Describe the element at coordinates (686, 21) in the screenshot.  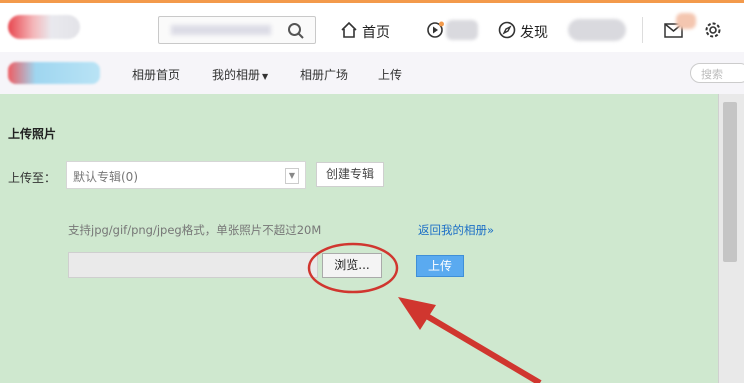
I see `notification-badge` at that location.